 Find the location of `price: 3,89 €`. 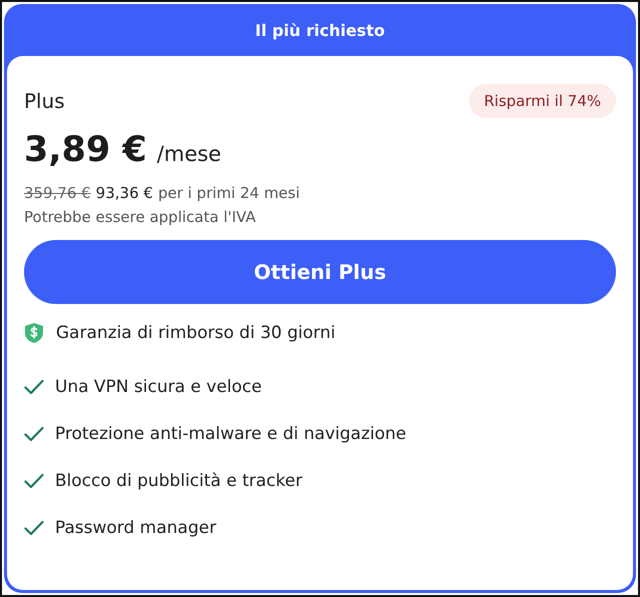

price: 3,89 € is located at coordinates (85, 150).